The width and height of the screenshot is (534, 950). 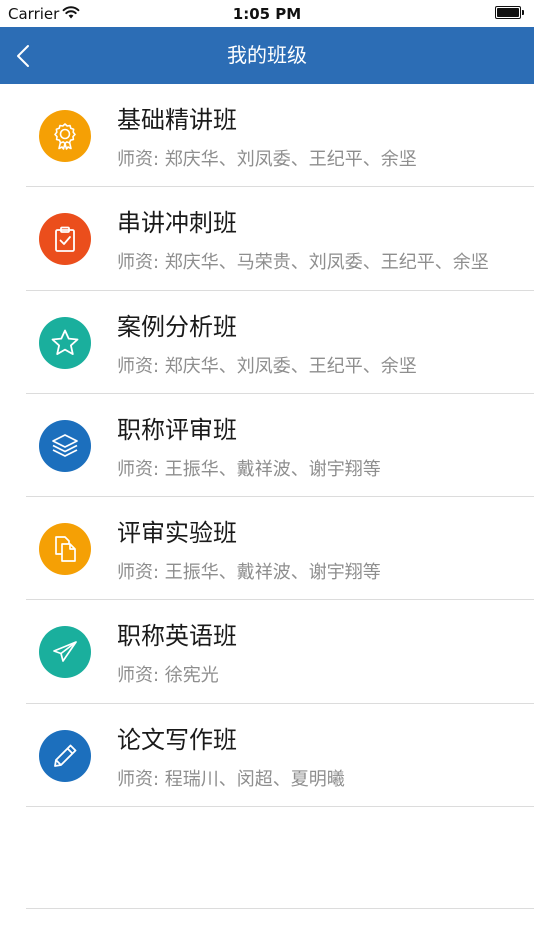 What do you see at coordinates (177, 326) in the screenshot?
I see `class-title: 案例分析班` at bounding box center [177, 326].